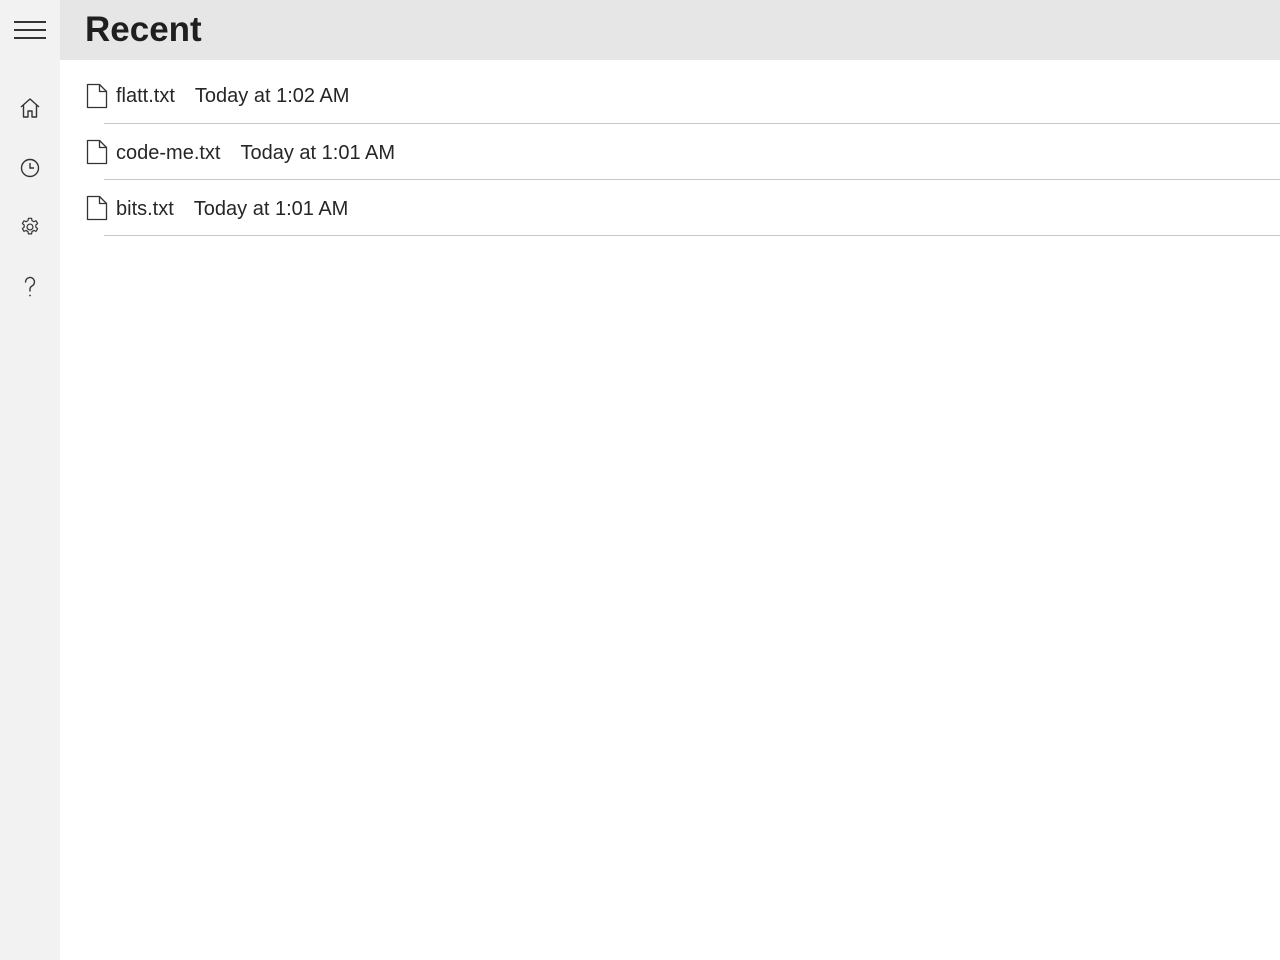 This screenshot has height=960, width=1280. I want to click on page-header: Recent, so click(670, 30).